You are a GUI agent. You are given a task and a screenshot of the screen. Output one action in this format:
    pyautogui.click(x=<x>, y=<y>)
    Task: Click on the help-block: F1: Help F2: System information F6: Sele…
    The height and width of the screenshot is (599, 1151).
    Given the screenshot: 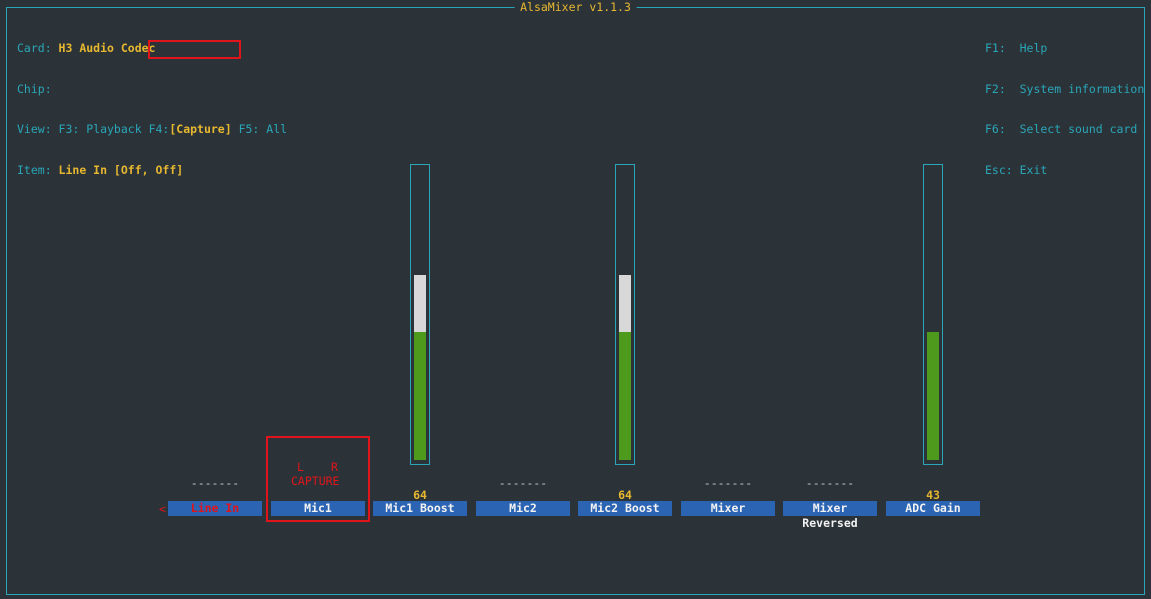 What is the action you would take?
    pyautogui.click(x=1064, y=103)
    